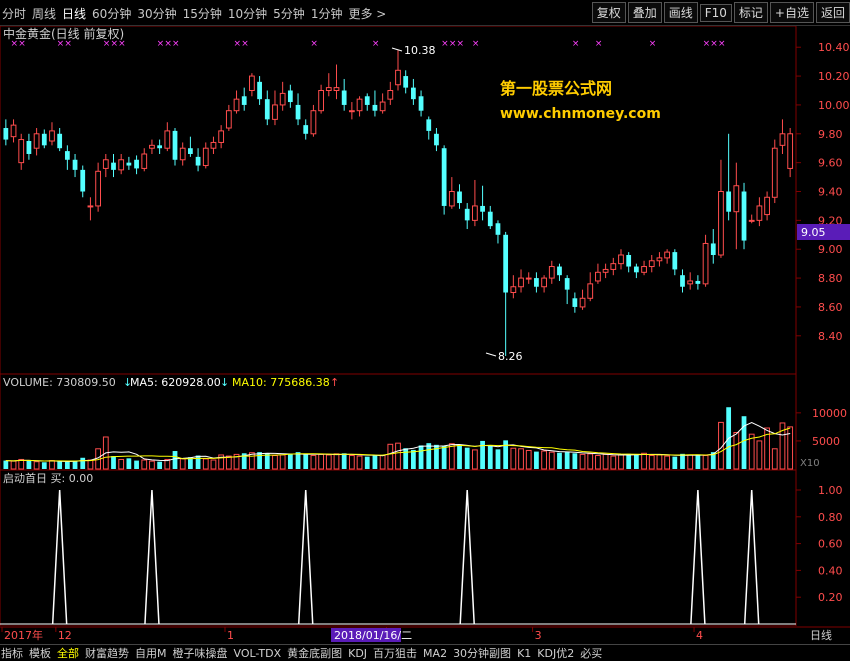 This screenshot has width=850, height=661. What do you see at coordinates (224, 382) in the screenshot?
I see `ma5-arrow-icon: ↓` at bounding box center [224, 382].